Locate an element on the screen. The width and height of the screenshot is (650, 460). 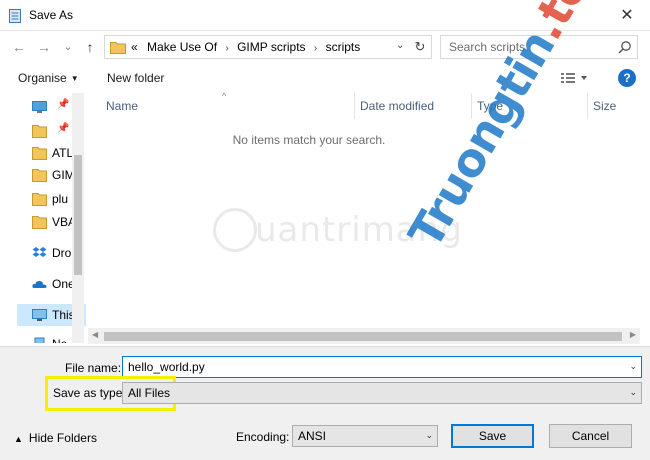
file-name-label: File name: is located at coordinates (93, 368).